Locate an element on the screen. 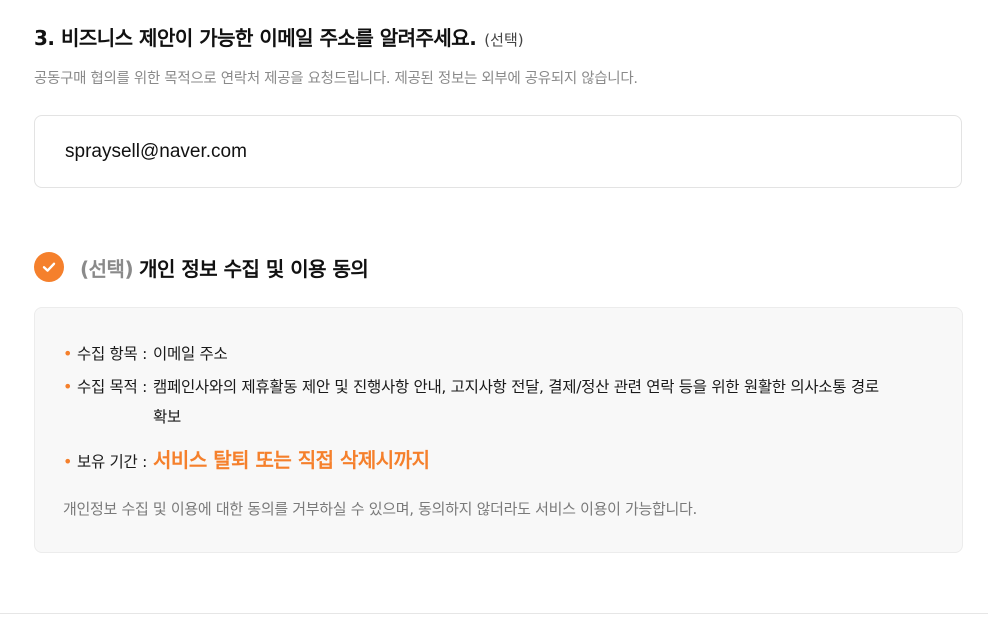 This screenshot has width=988, height=642. checkmark-icon is located at coordinates (49, 267).